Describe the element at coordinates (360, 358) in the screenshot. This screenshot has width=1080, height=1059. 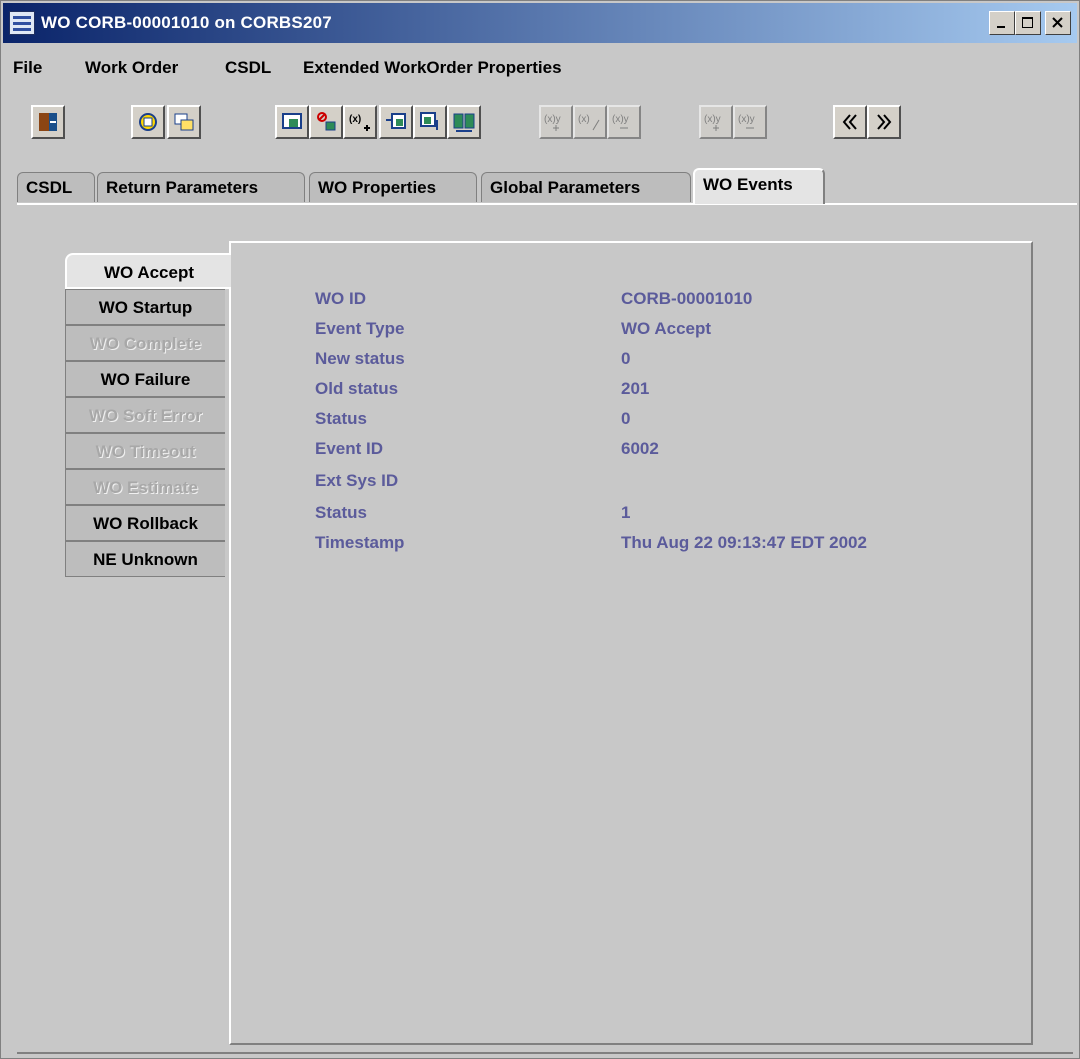
I see `label-new-status: New status` at that location.